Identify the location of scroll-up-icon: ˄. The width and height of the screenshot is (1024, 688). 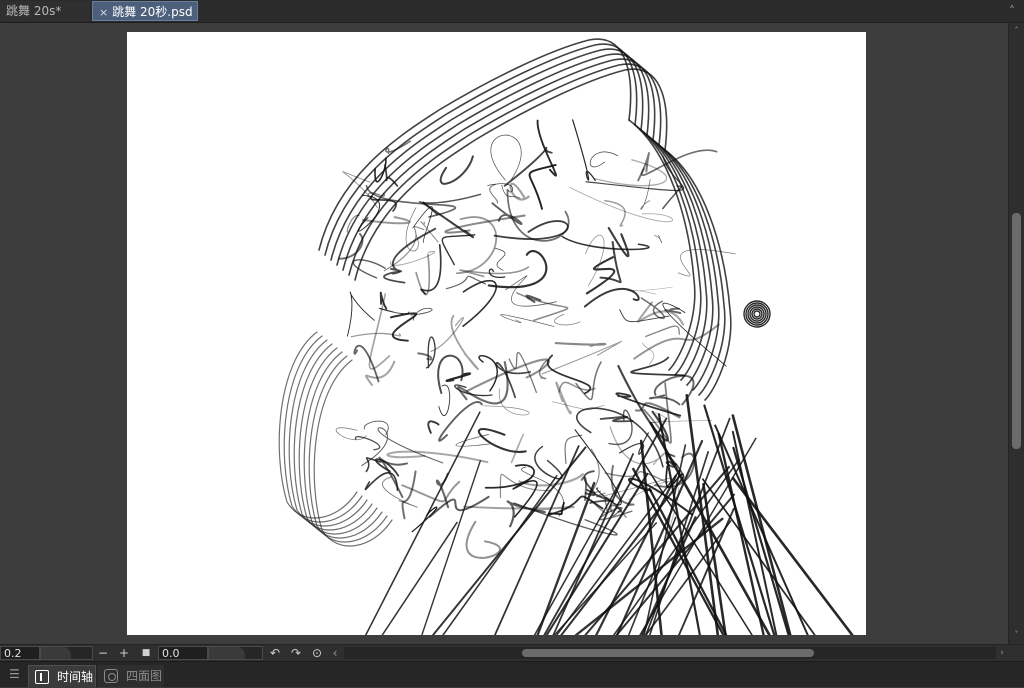
(1016, 31).